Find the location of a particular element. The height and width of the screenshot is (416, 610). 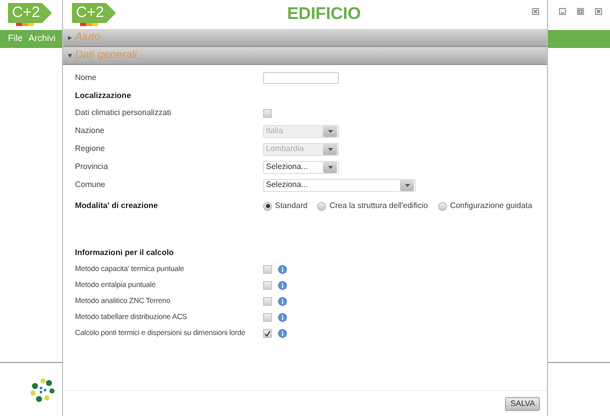

field-label: Provincia is located at coordinates (91, 167).